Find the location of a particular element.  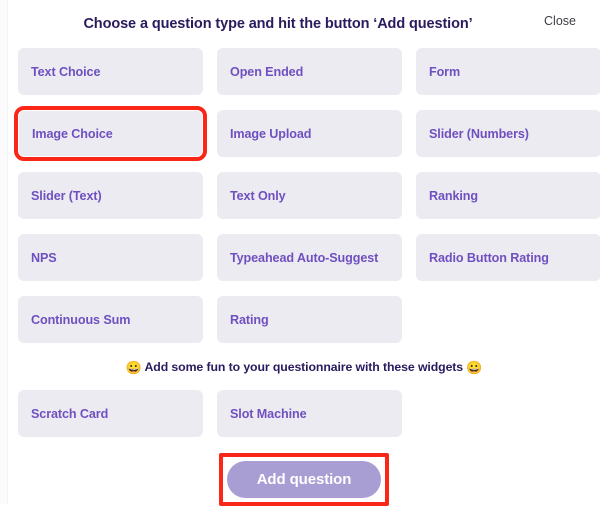

question-type-card-label: Continuous Sum is located at coordinates (81, 319).